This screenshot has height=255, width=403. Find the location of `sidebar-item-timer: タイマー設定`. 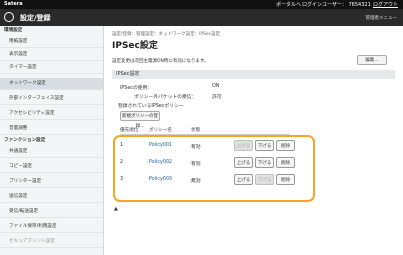

sidebar-item-timer: タイマー設定 is located at coordinates (51, 68).